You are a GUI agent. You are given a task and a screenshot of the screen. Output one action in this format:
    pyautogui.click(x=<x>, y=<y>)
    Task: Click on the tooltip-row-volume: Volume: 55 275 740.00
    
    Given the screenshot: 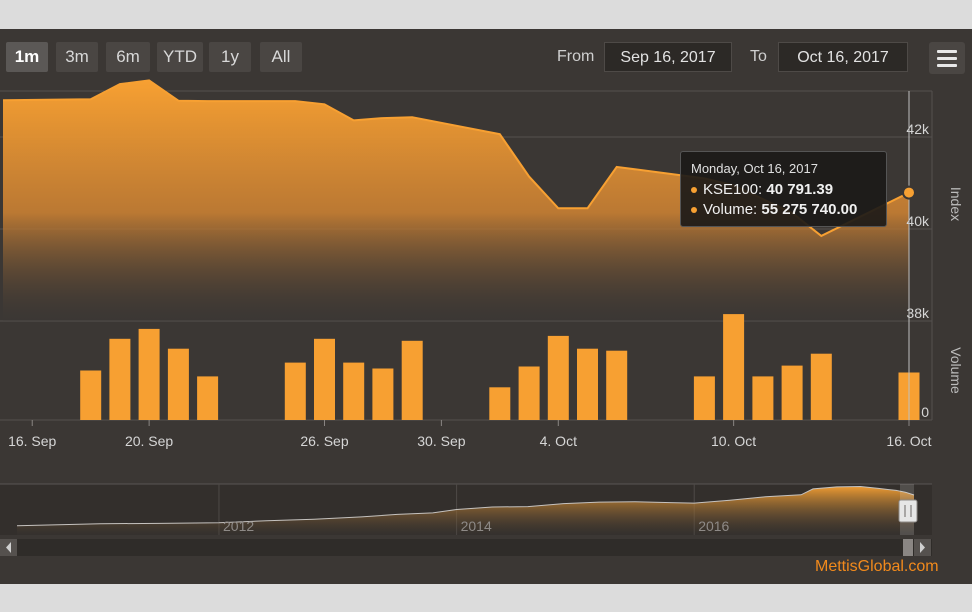 What is the action you would take?
    pyautogui.click(x=783, y=210)
    